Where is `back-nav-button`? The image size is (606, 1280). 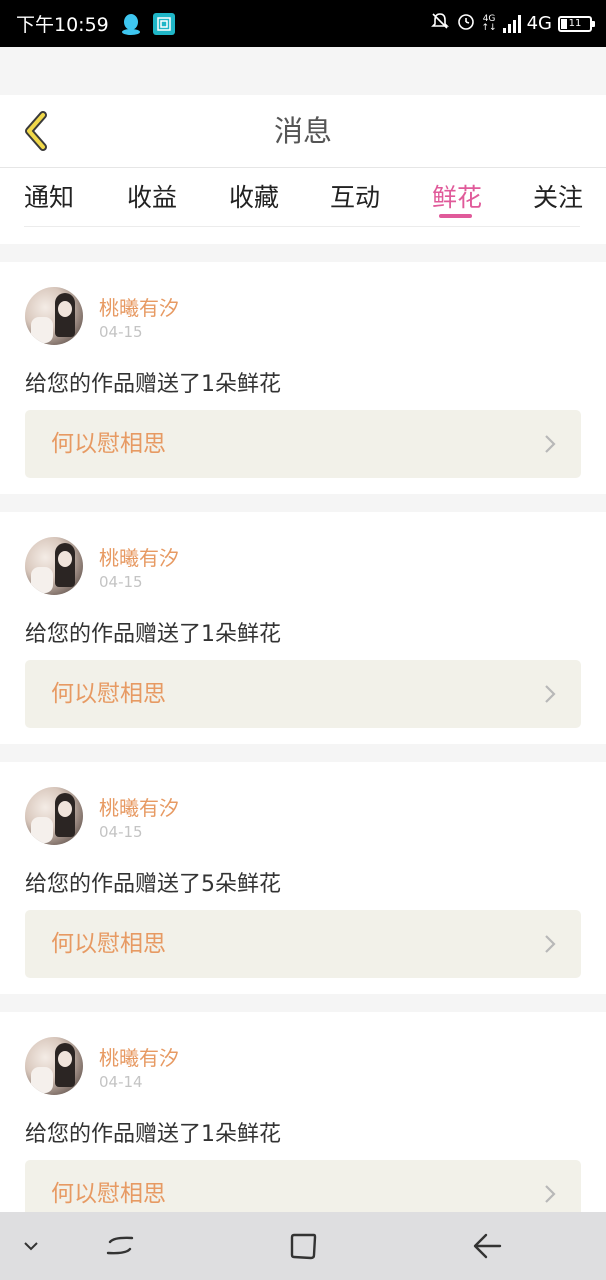
back-nav-button is located at coordinates (487, 1246).